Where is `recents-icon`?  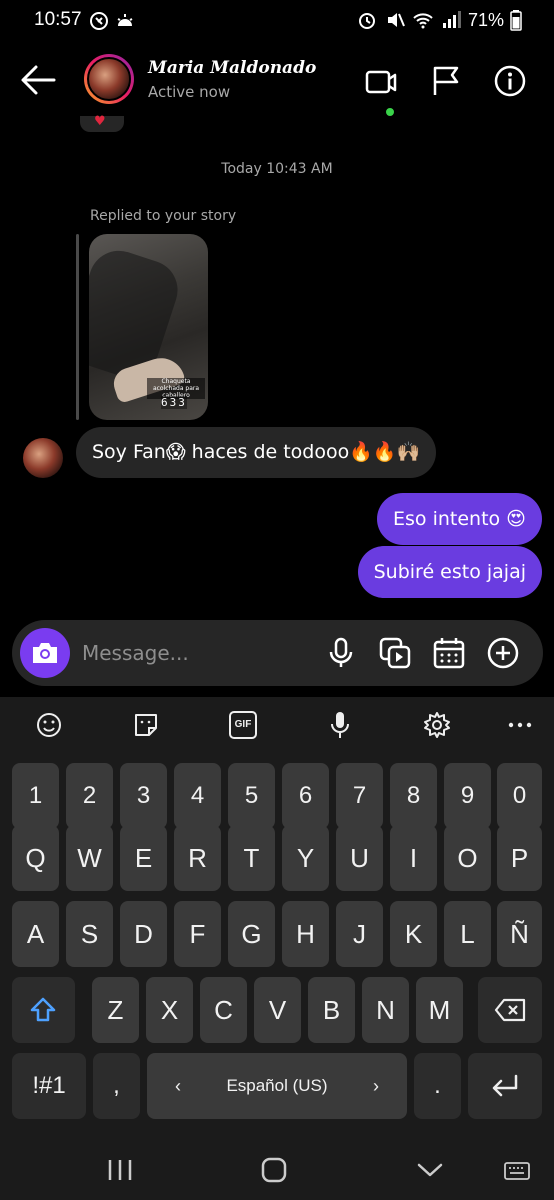 recents-icon is located at coordinates (120, 1170).